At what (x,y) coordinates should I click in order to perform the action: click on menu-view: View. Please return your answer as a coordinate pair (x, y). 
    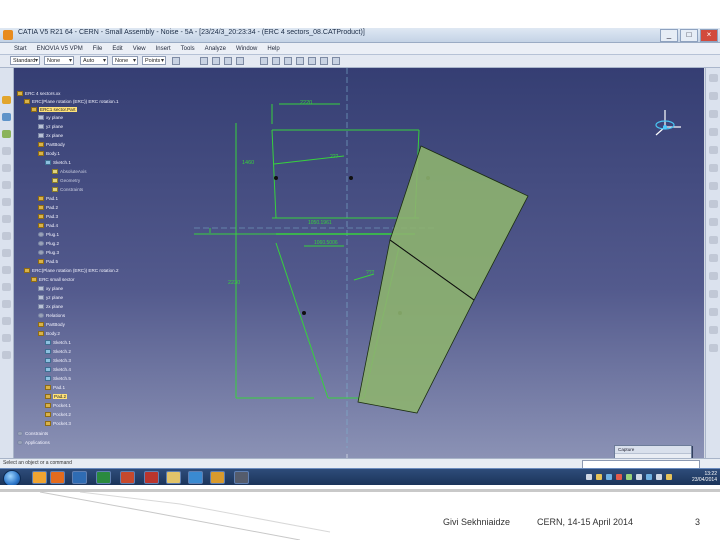
    Looking at the image, I should click on (139, 49).